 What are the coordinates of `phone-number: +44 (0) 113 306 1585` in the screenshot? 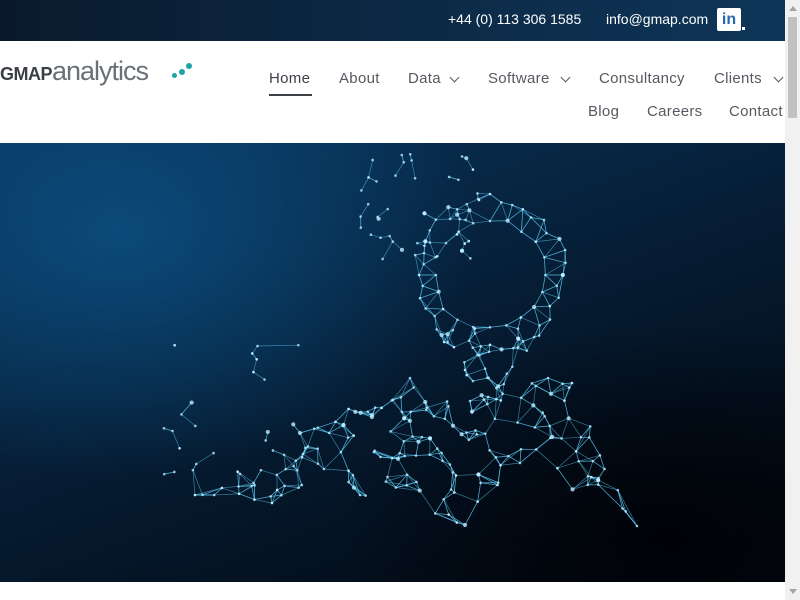 It's located at (514, 19).